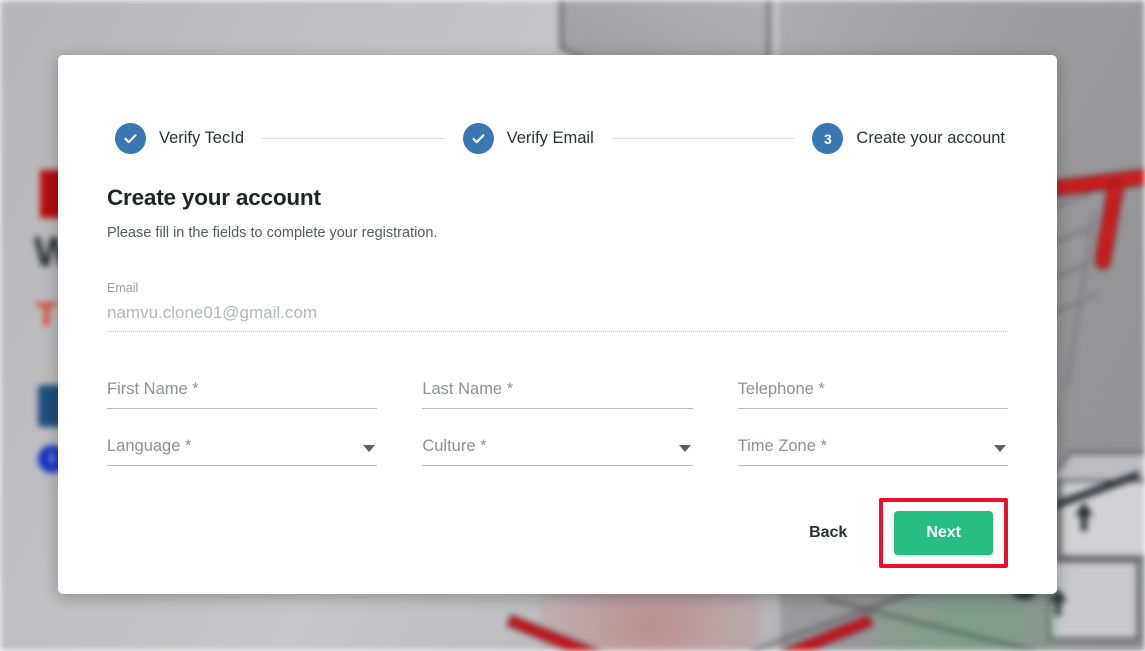 This screenshot has width=1145, height=651. I want to click on next-button-highlight: Next, so click(943, 533).